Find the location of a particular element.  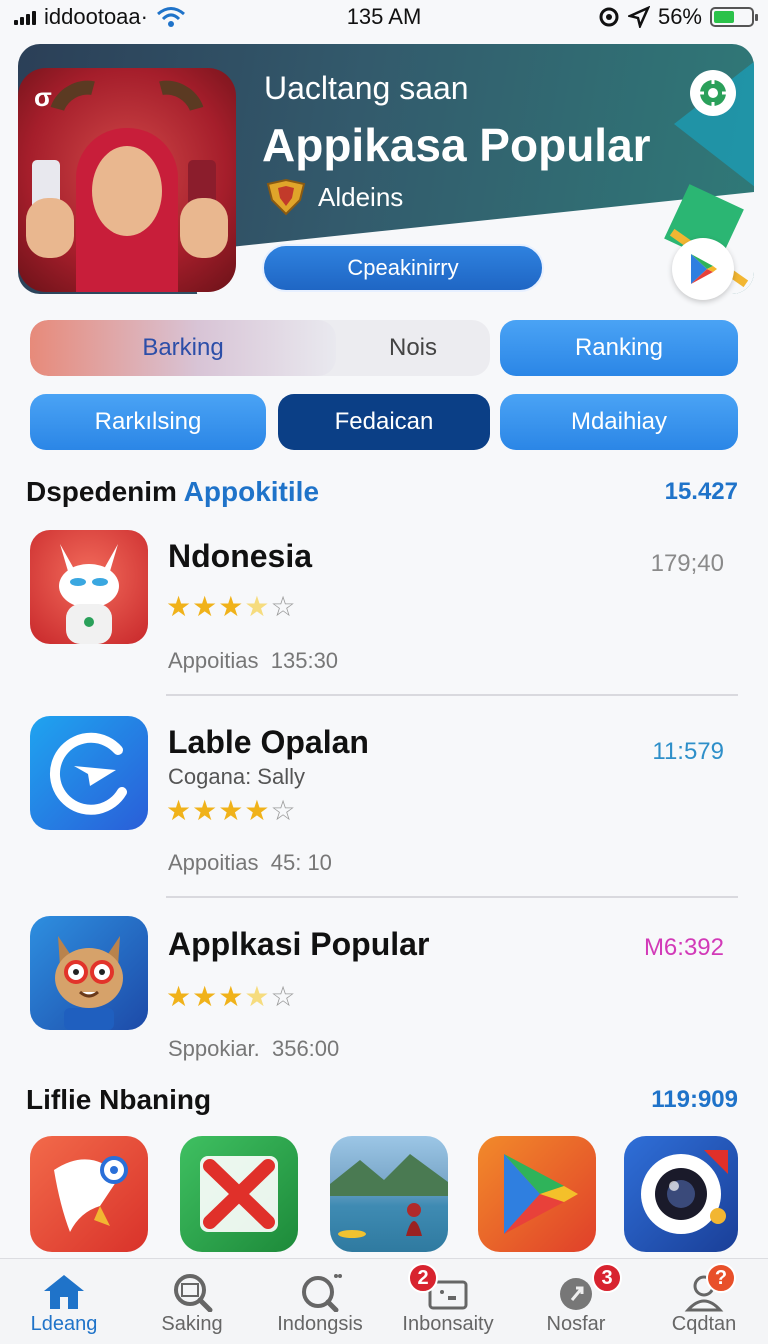

battery-icon is located at coordinates (734, 17).